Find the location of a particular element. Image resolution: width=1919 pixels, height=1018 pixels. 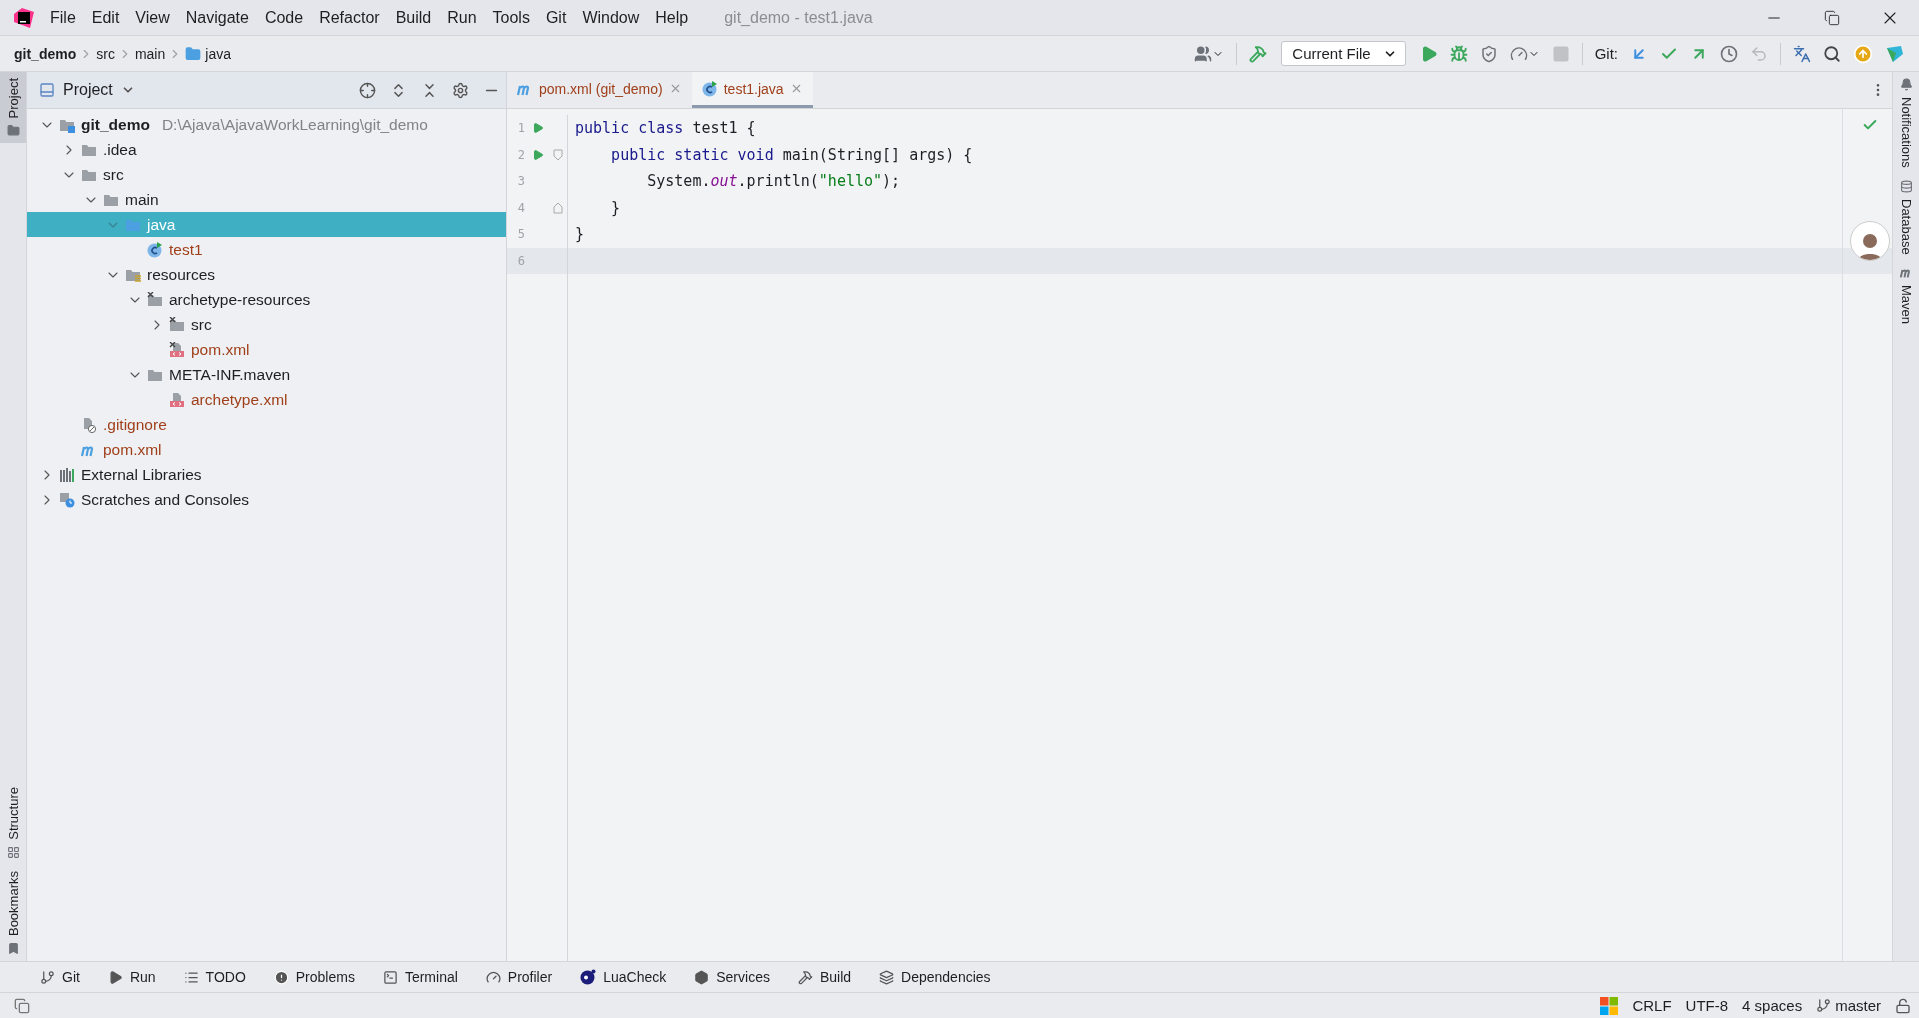

profile-button is located at coordinates (1524, 53).